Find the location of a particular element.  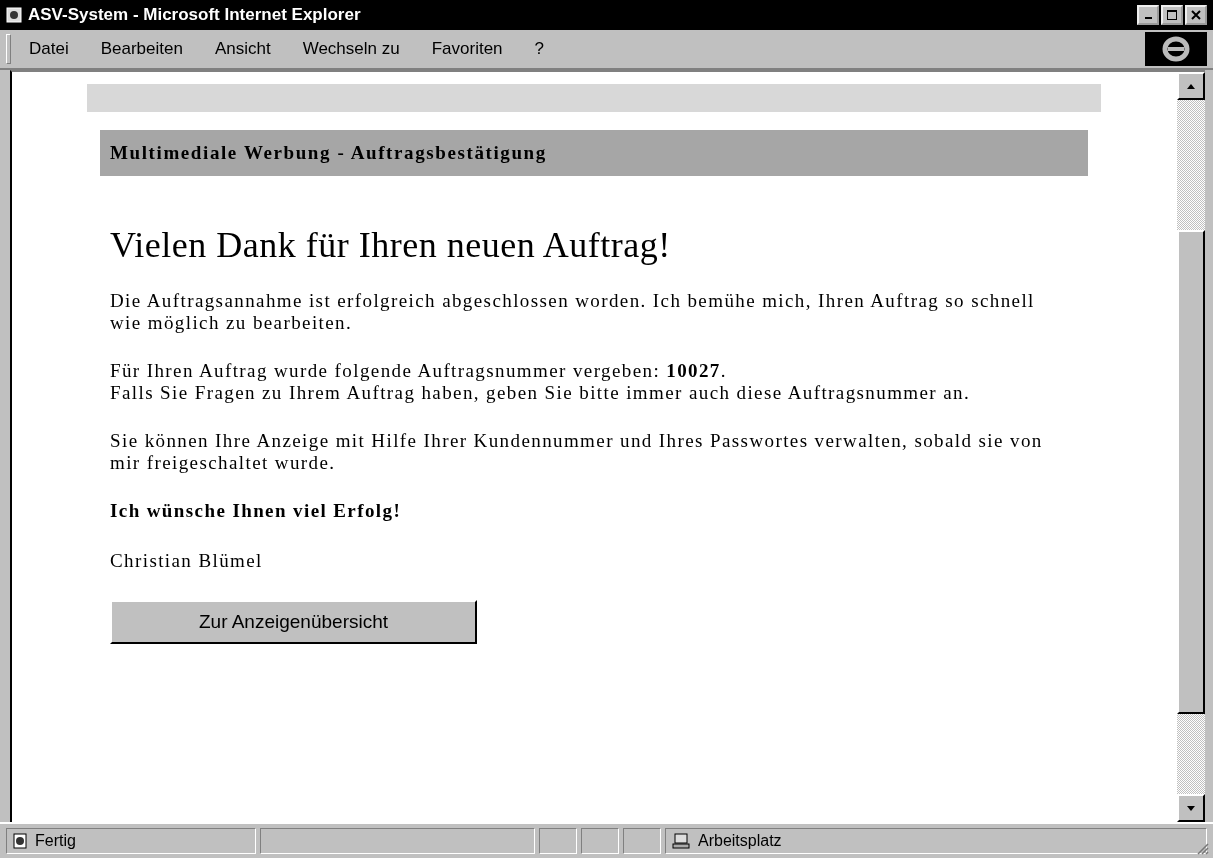

menu-item: Ansicht is located at coordinates (242, 49).